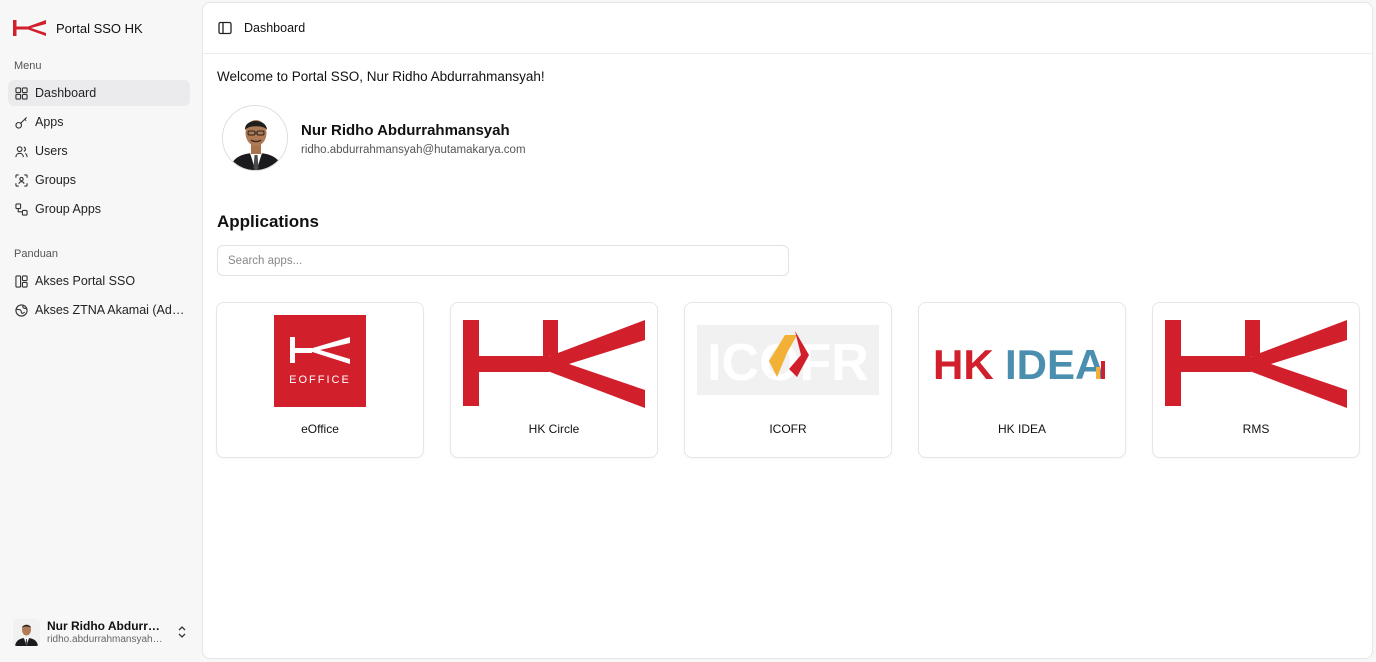 Image resolution: width=1376 pixels, height=662 pixels. I want to click on menu-group-label: Menu, so click(28, 66).